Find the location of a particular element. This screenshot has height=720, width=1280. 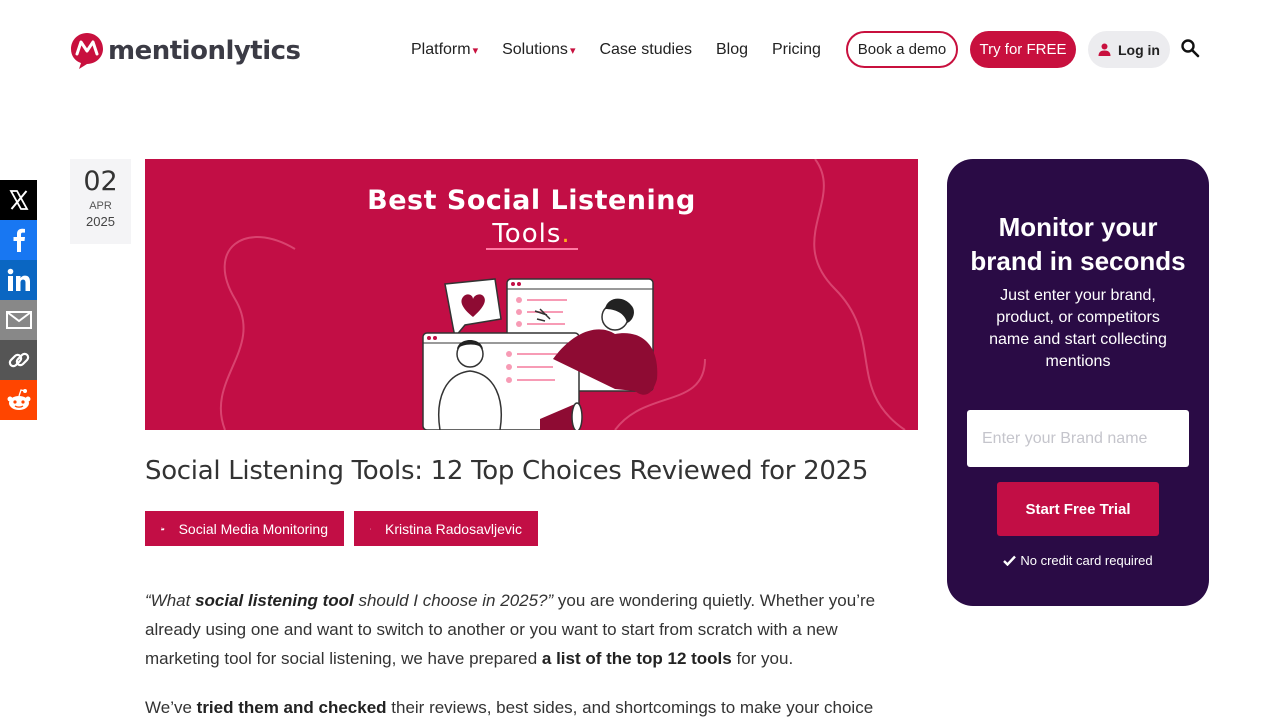

logo-icon is located at coordinates (87, 51).